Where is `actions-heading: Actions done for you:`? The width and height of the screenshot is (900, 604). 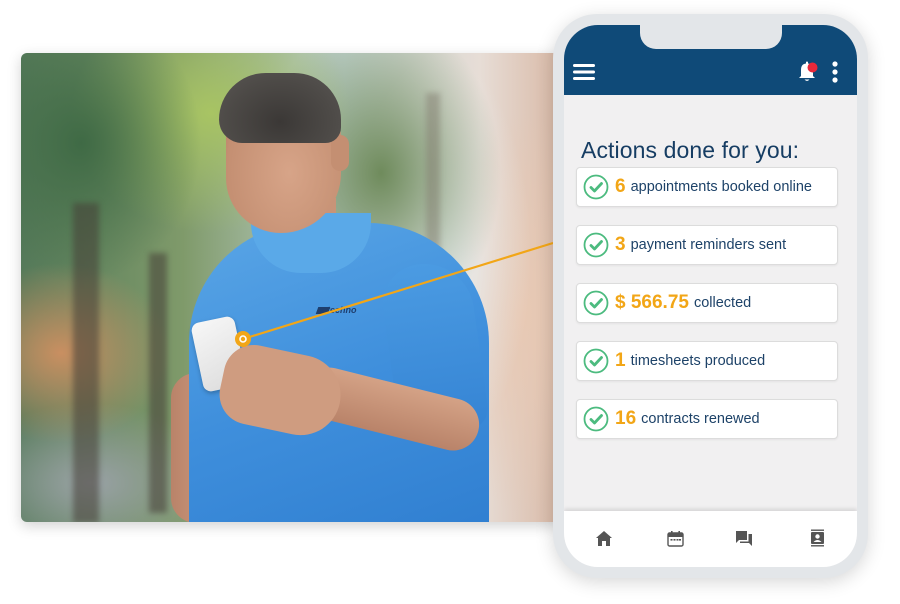
actions-heading: Actions done for you: is located at coordinates (690, 150).